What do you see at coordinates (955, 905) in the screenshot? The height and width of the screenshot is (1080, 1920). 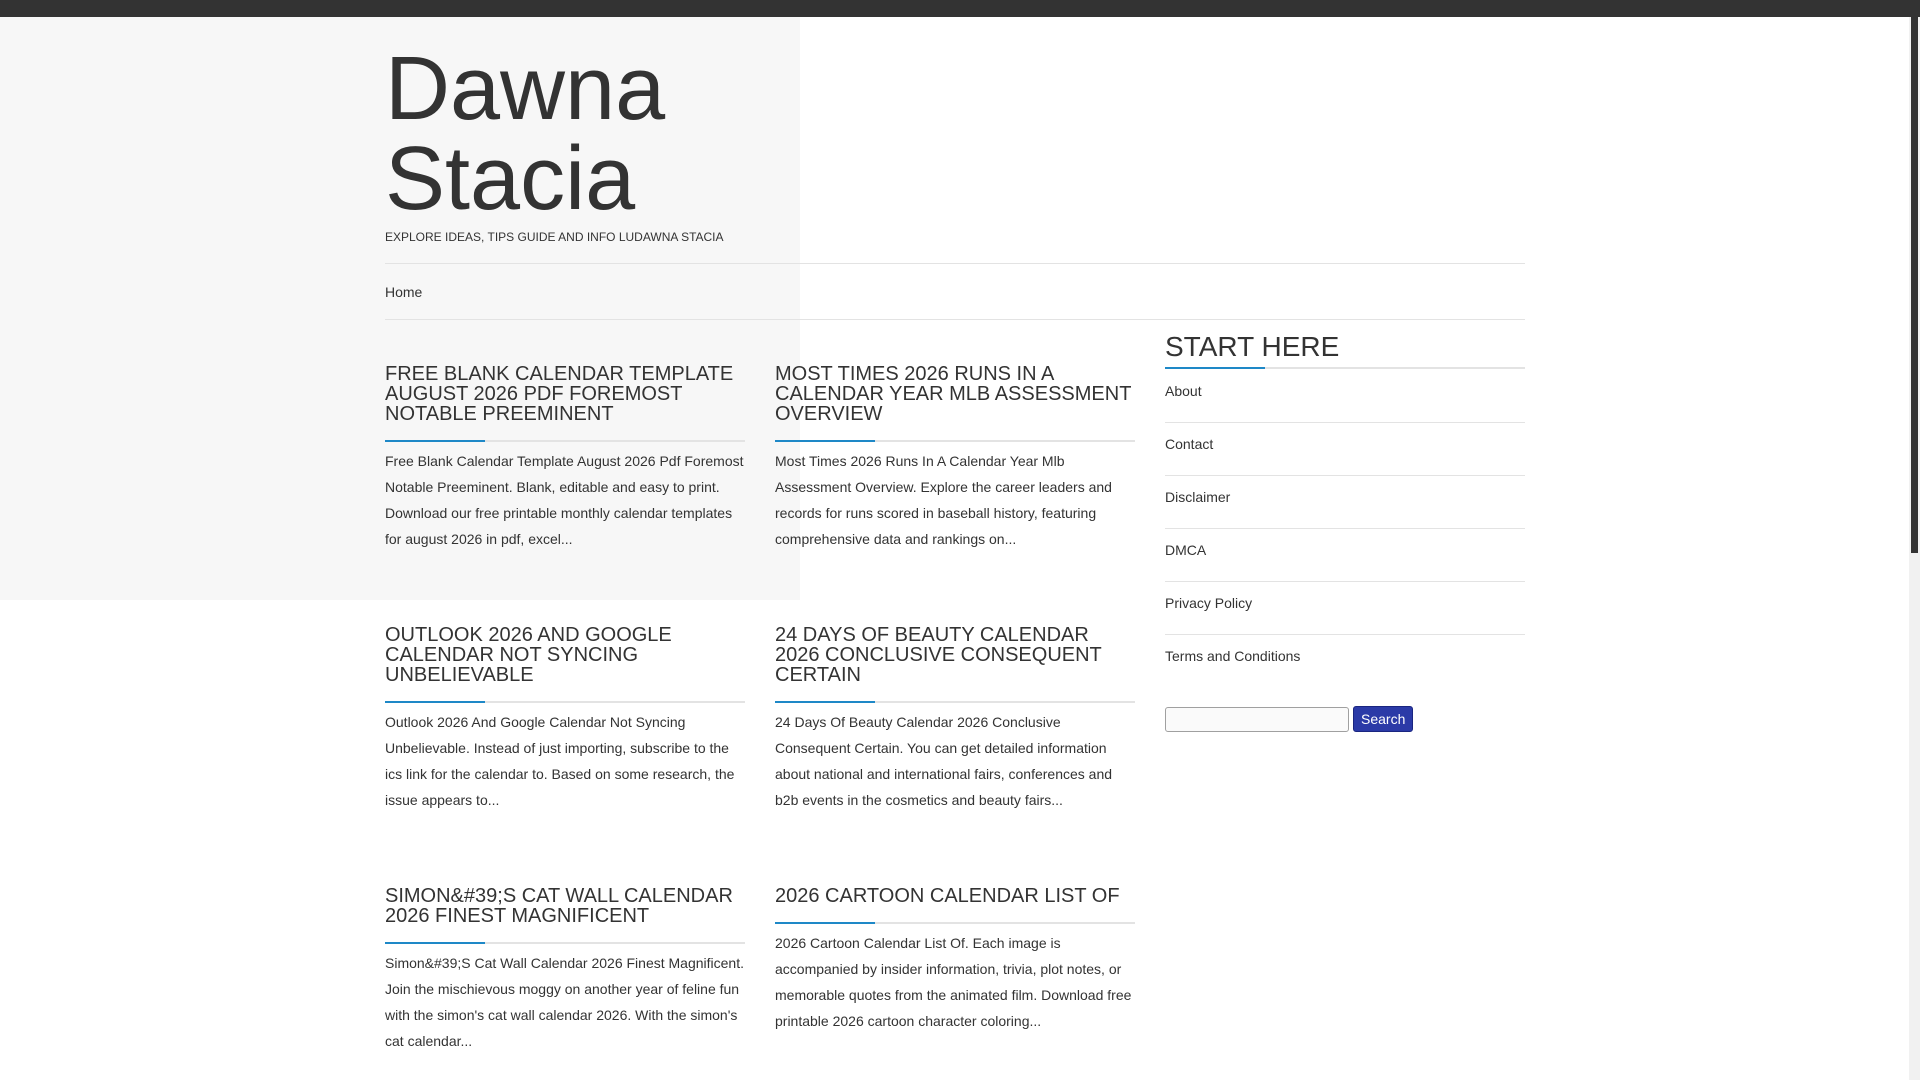 I see `post-title: 2026 CARTOON CALENDAR LIST OF` at bounding box center [955, 905].